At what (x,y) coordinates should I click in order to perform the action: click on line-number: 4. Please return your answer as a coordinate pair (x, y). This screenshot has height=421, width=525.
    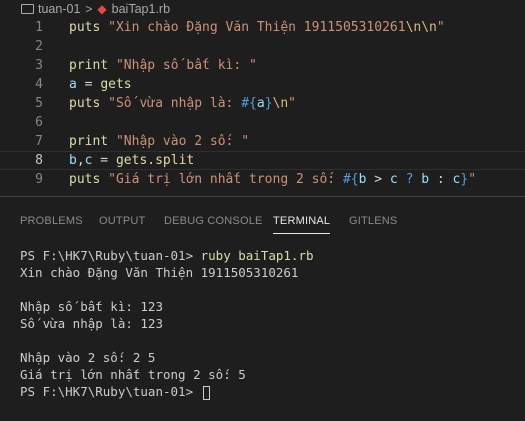
    Looking at the image, I should click on (39, 84).